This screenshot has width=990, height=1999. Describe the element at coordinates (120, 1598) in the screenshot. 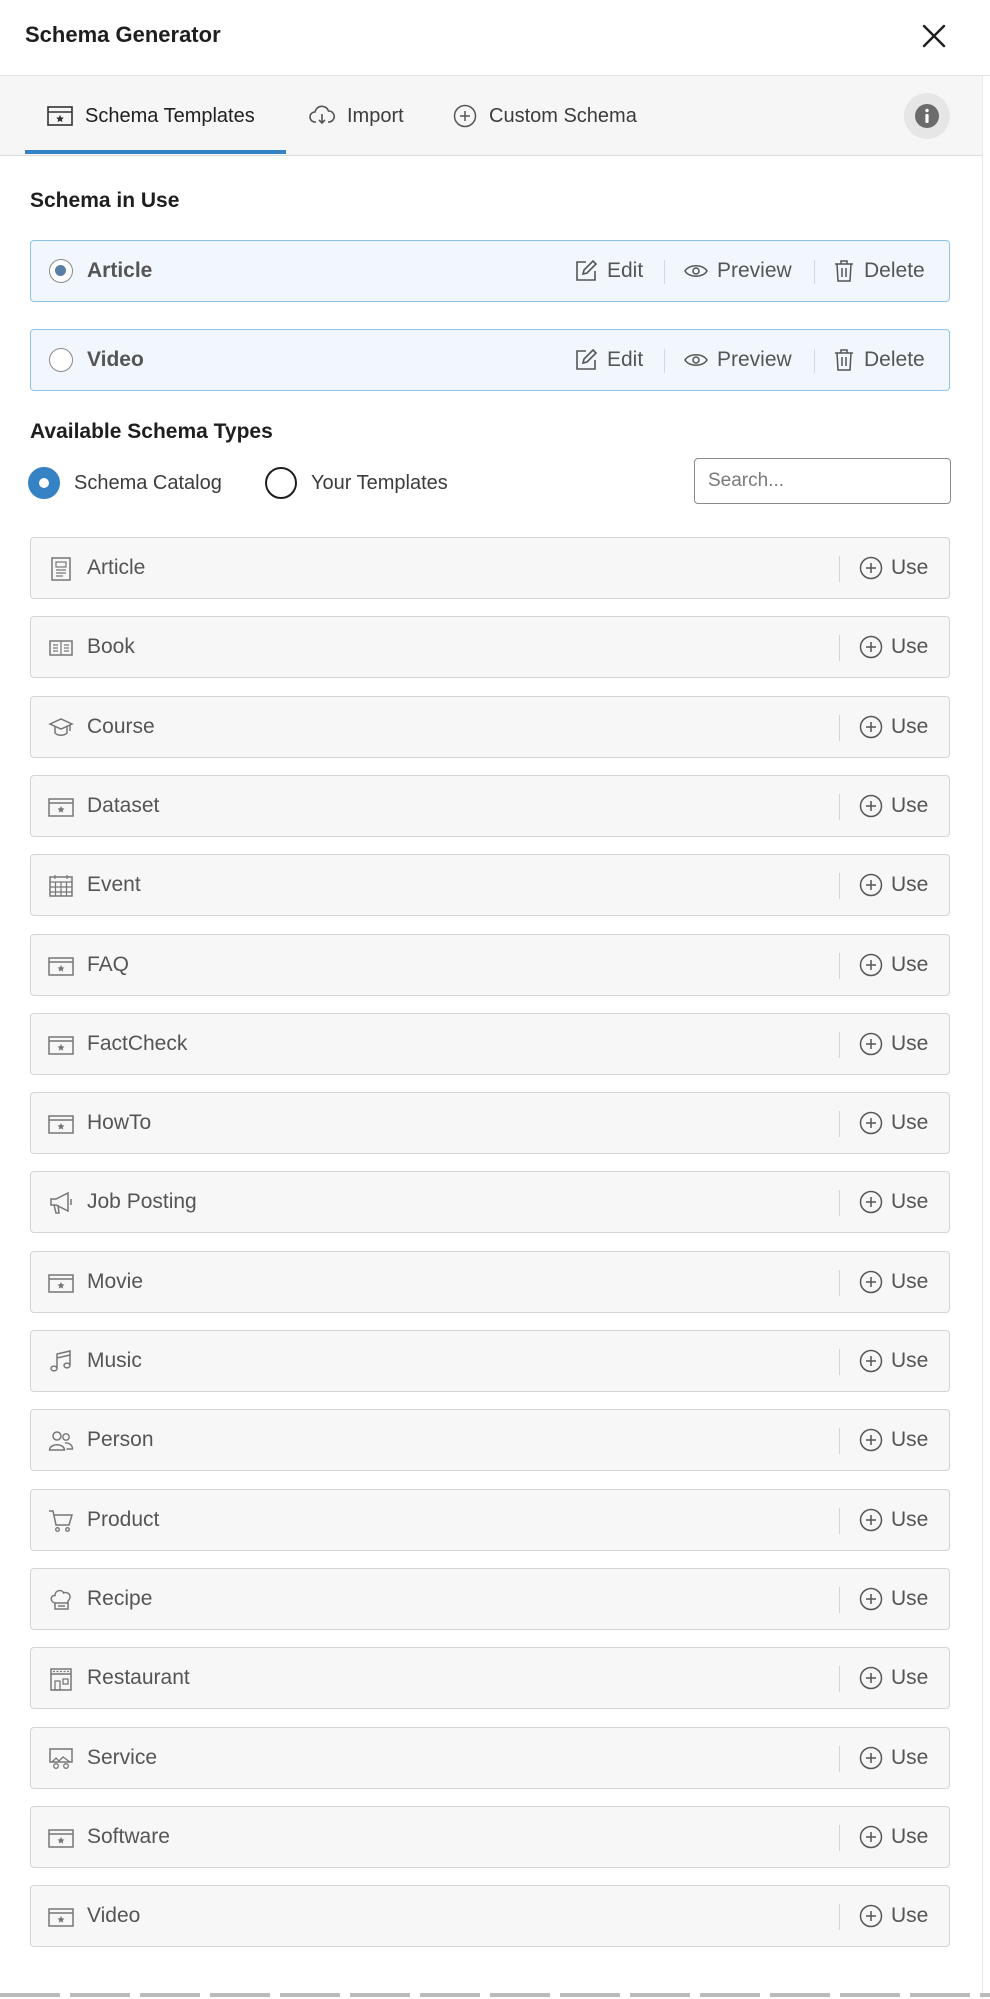

I see `schema-type-name: Recipe` at that location.